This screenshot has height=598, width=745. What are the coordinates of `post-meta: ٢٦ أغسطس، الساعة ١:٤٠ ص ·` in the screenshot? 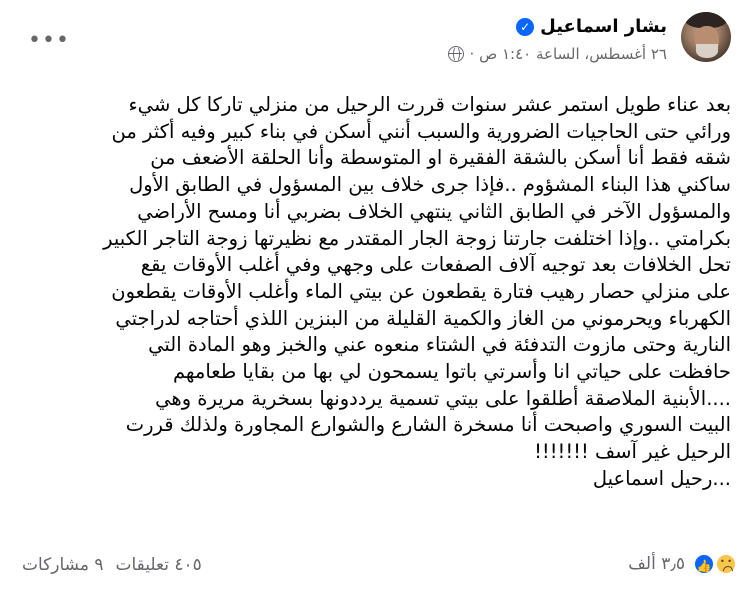 It's located at (557, 54).